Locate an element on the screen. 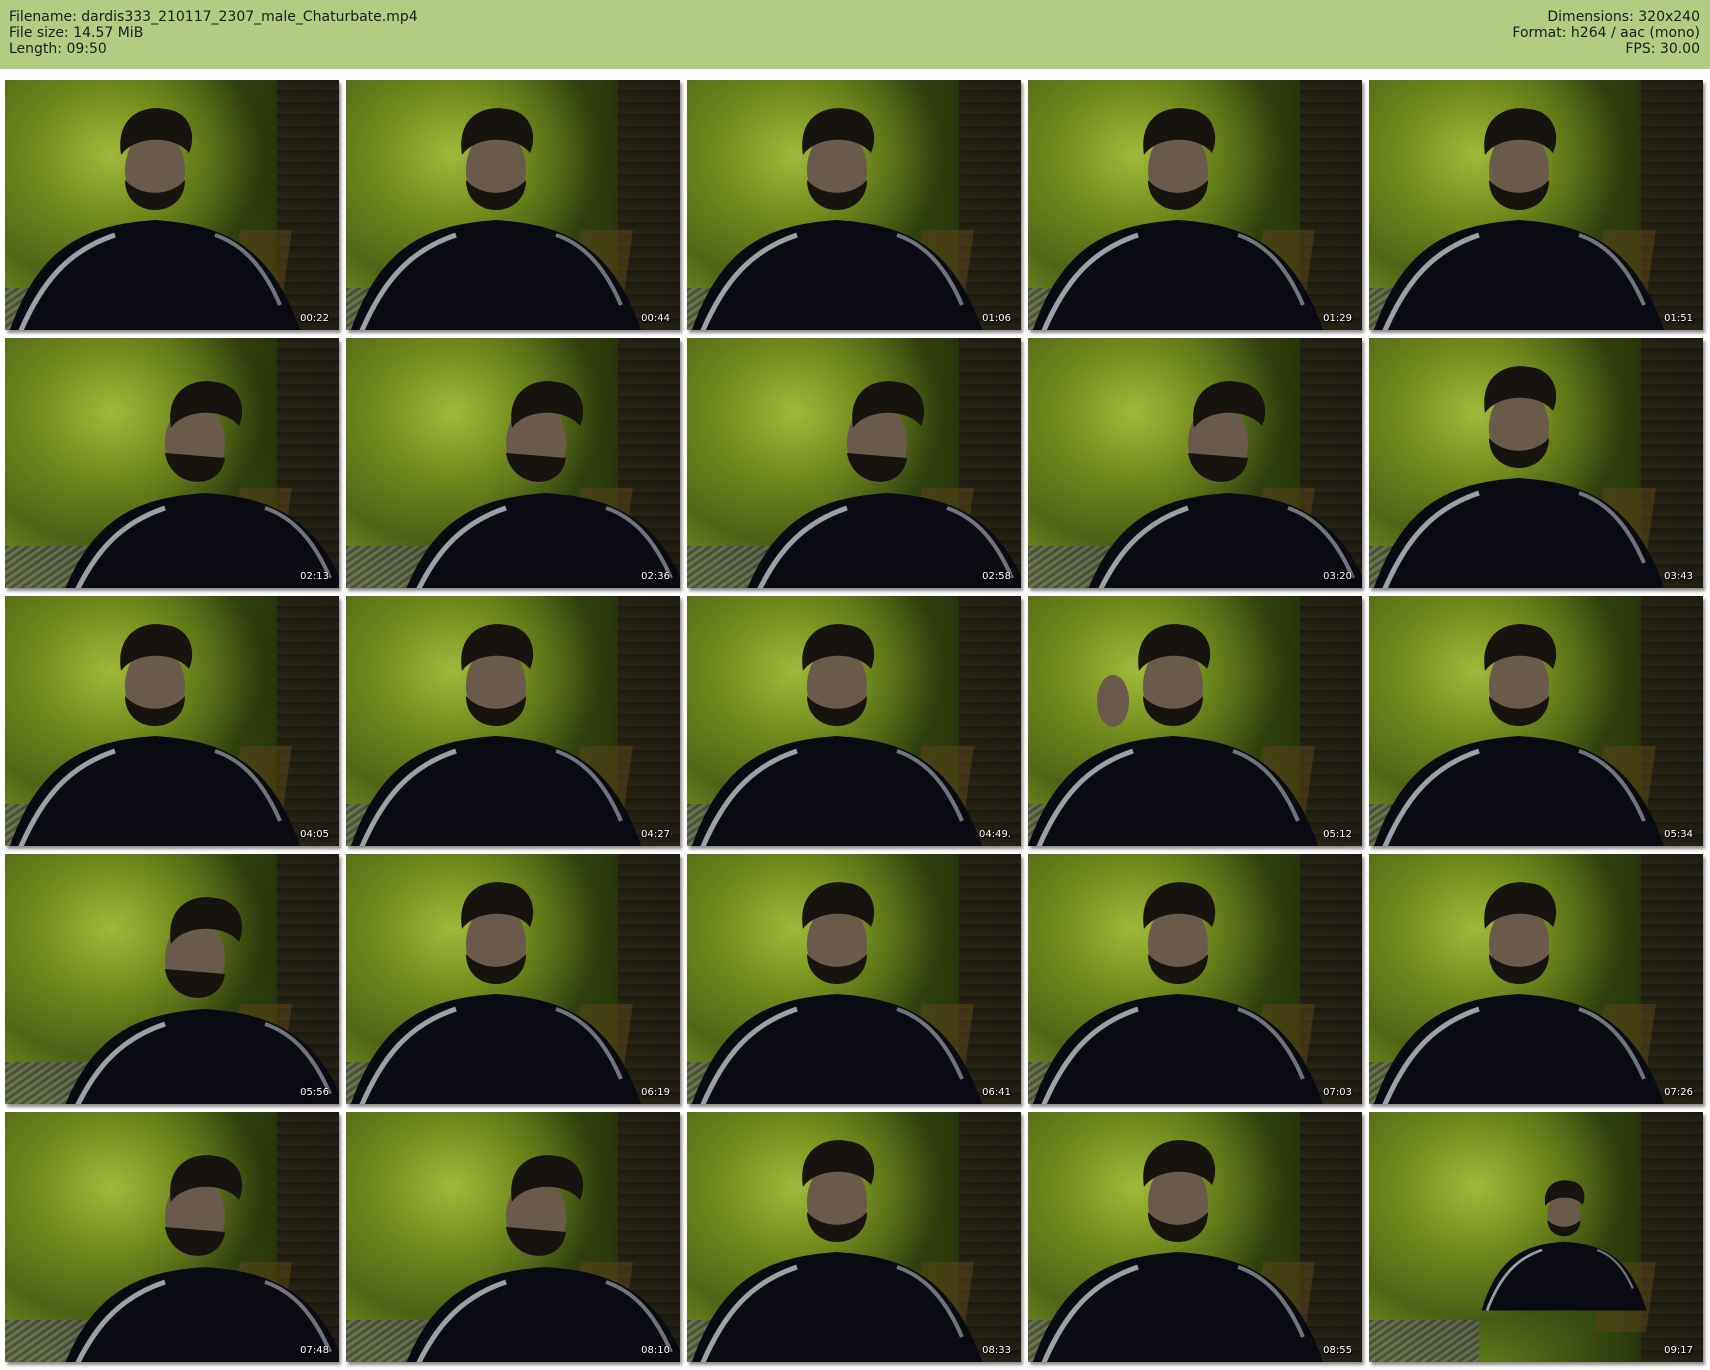 Image resolution: width=1710 pixels, height=1370 pixels. fps-text: FPS: 30.00 is located at coordinates (1662, 49).